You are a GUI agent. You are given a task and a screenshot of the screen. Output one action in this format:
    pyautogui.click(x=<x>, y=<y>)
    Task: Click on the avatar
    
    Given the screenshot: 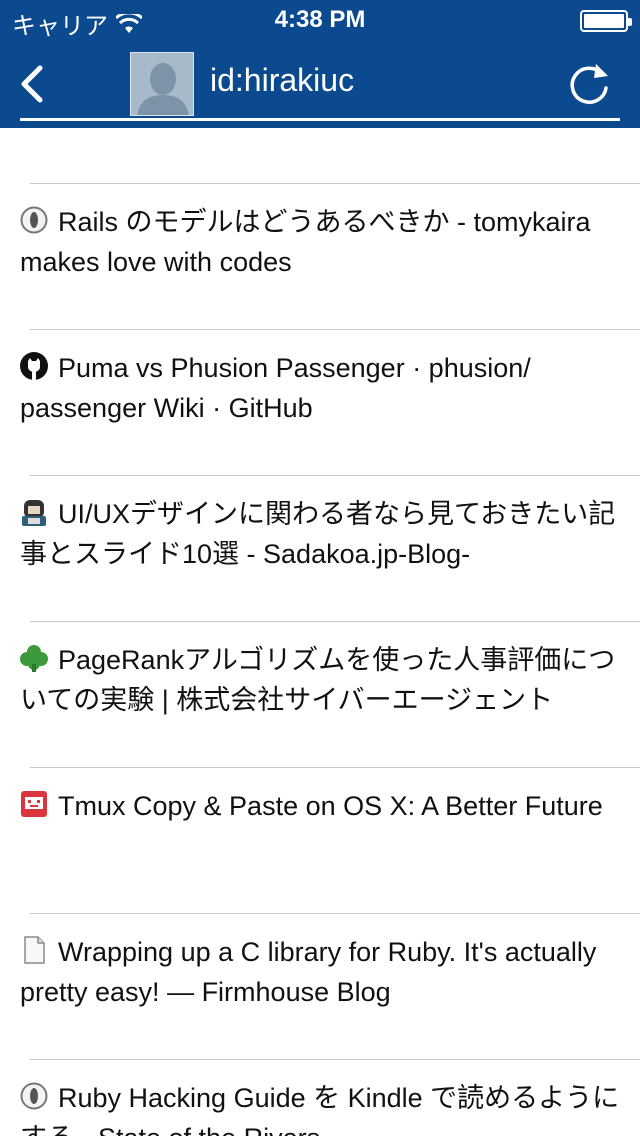 What is the action you would take?
    pyautogui.click(x=162, y=84)
    